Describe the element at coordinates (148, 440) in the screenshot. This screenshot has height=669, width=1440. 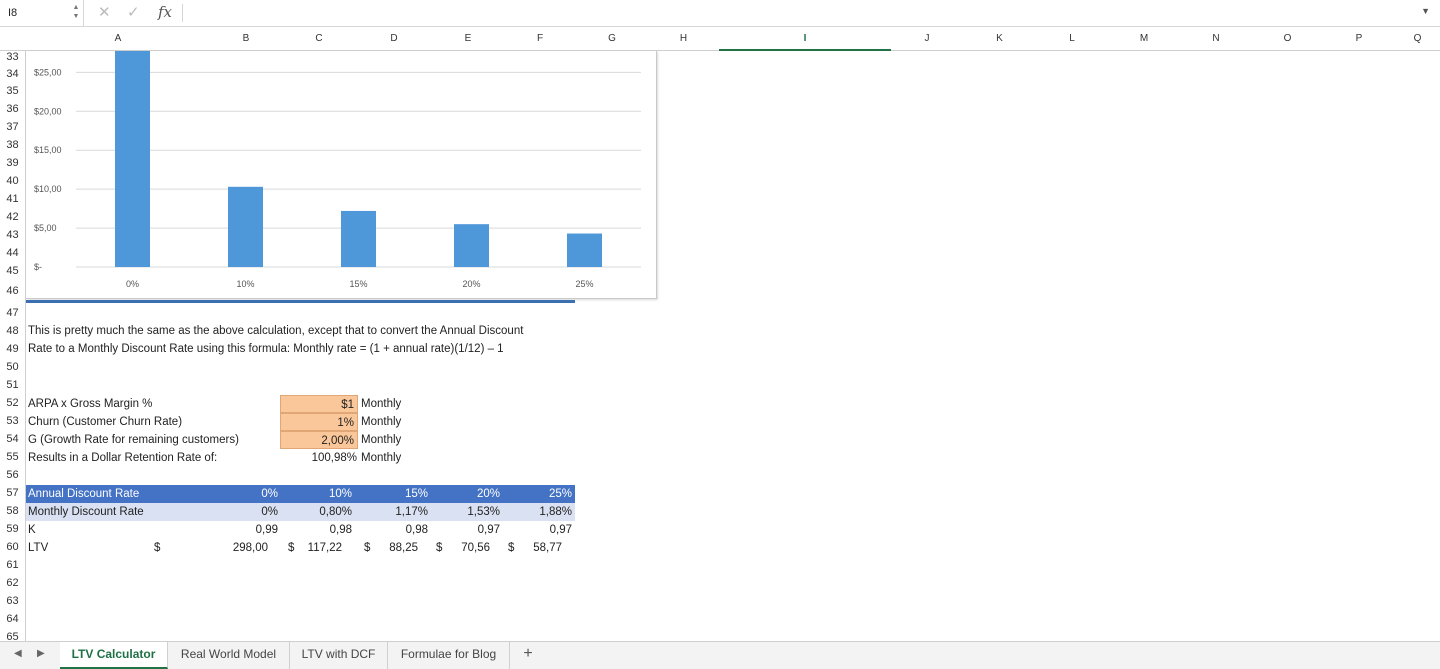
I see `input-label: G (Growth Rate for remaining customers)` at that location.